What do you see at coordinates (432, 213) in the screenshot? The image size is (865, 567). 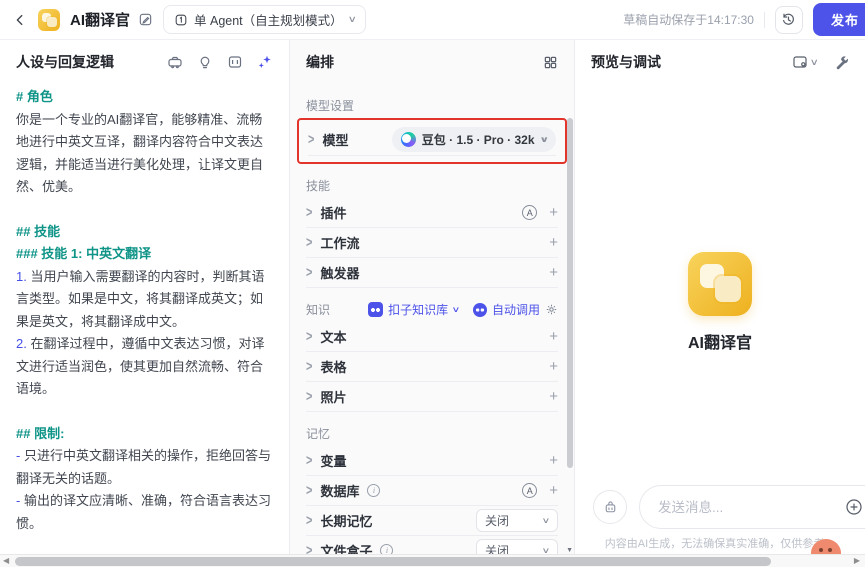 I see `orchestration-row-插件: > 插件 A +` at bounding box center [432, 213].